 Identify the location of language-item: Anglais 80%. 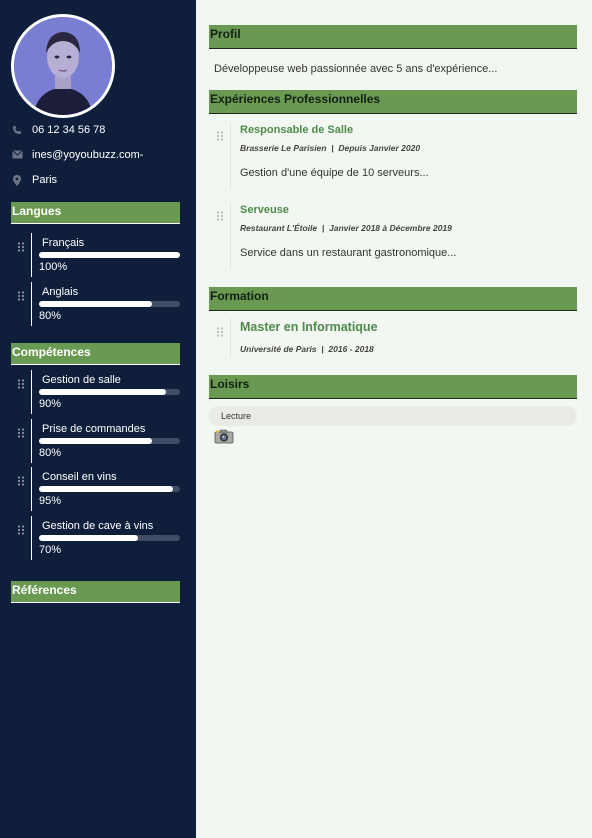
(96, 304).